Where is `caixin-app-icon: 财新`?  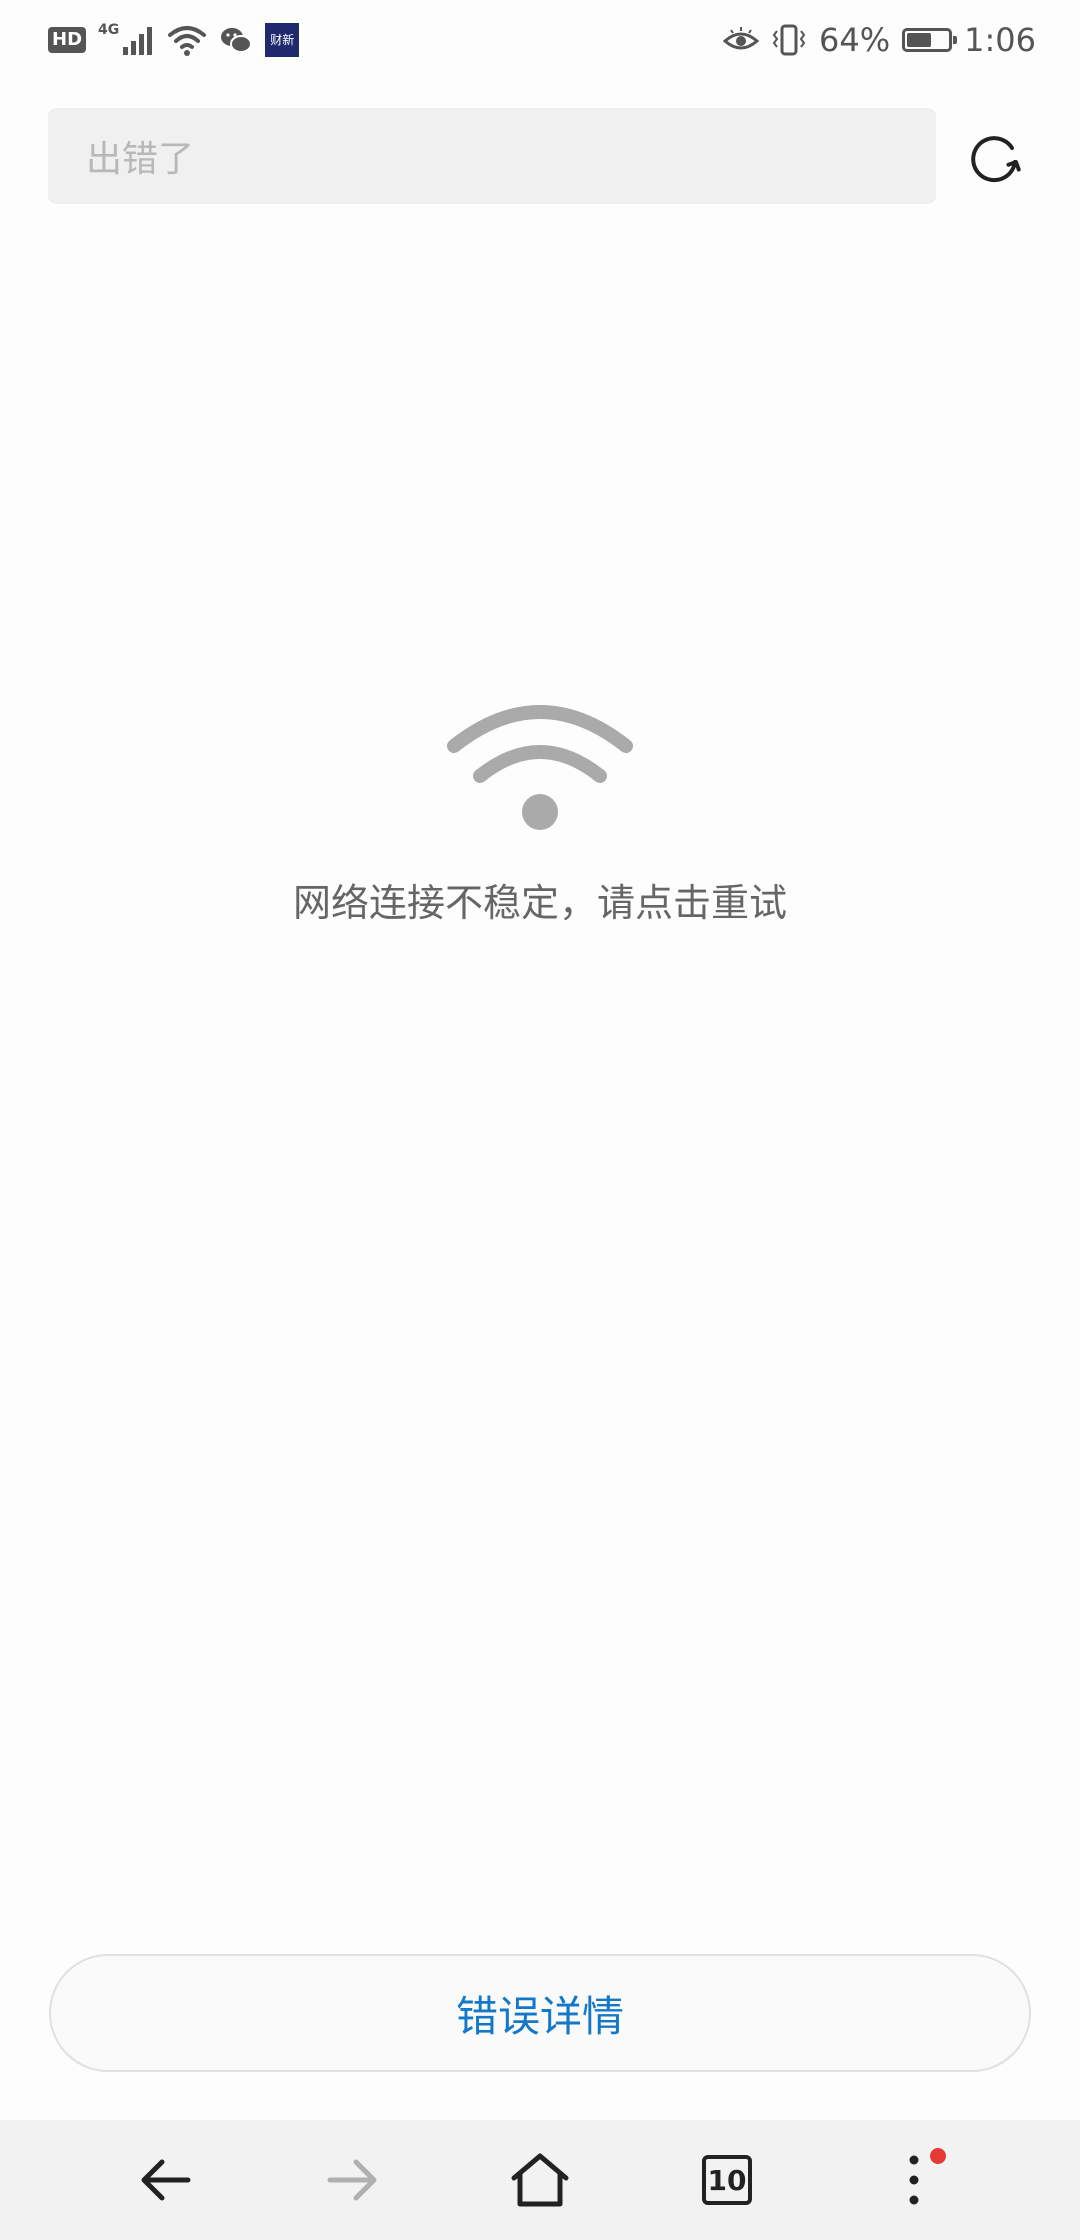 caixin-app-icon: 财新 is located at coordinates (282, 40).